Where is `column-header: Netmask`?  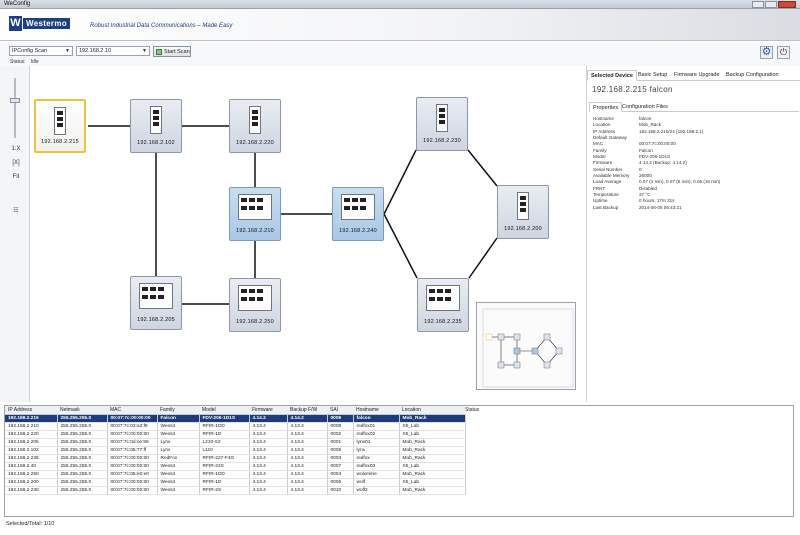
column-header: Netmask is located at coordinates (82, 410).